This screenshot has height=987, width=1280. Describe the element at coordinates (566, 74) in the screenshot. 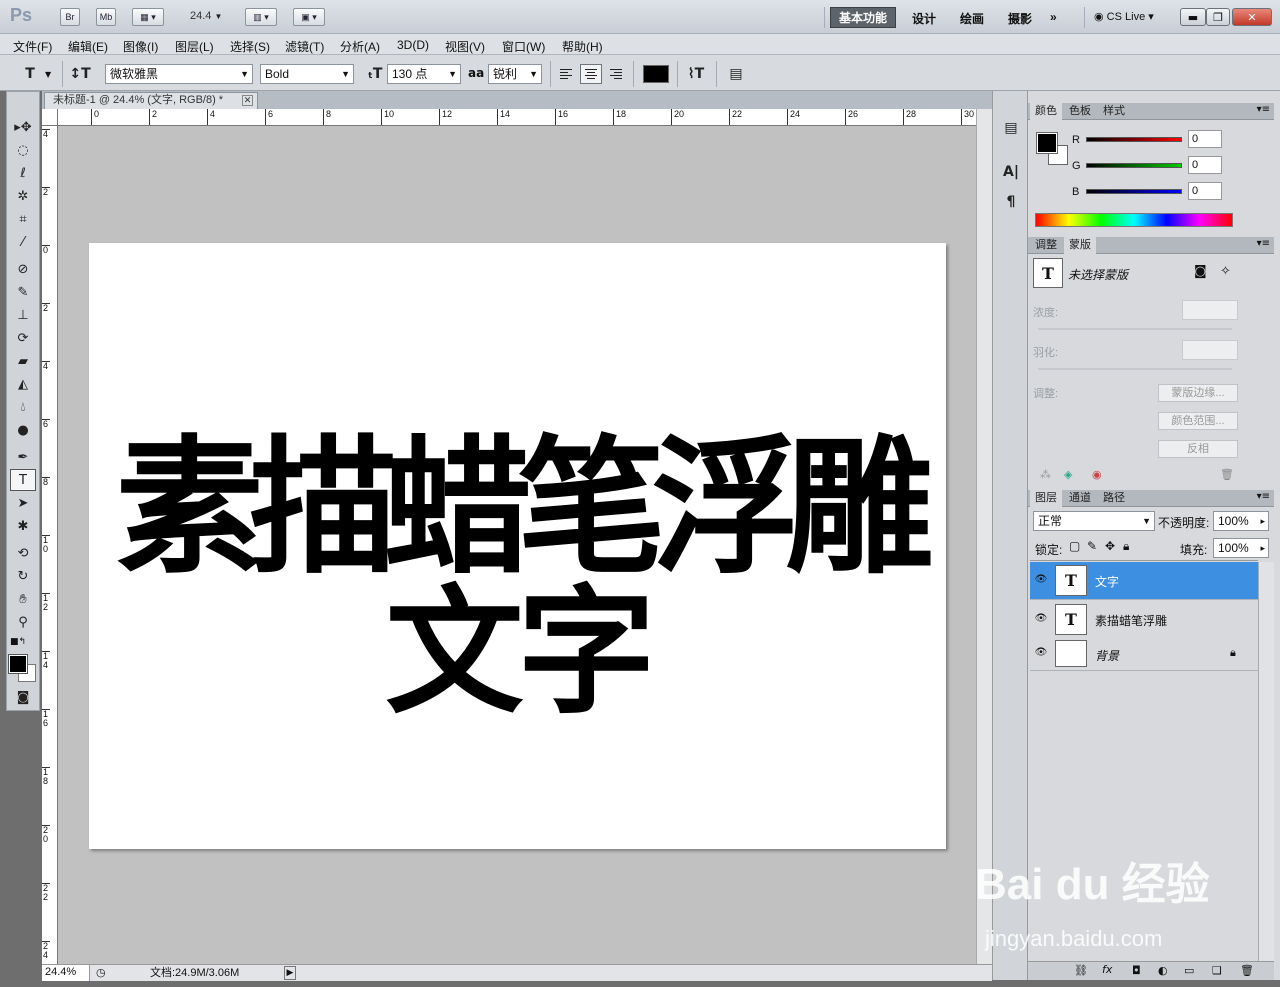

I see `align-left-button` at that location.